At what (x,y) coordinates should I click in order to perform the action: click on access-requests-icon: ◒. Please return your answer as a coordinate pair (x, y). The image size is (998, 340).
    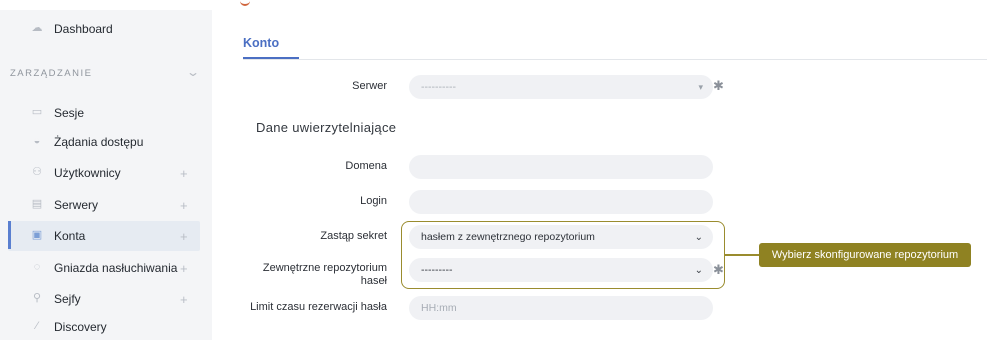
    Looking at the image, I should click on (37, 141).